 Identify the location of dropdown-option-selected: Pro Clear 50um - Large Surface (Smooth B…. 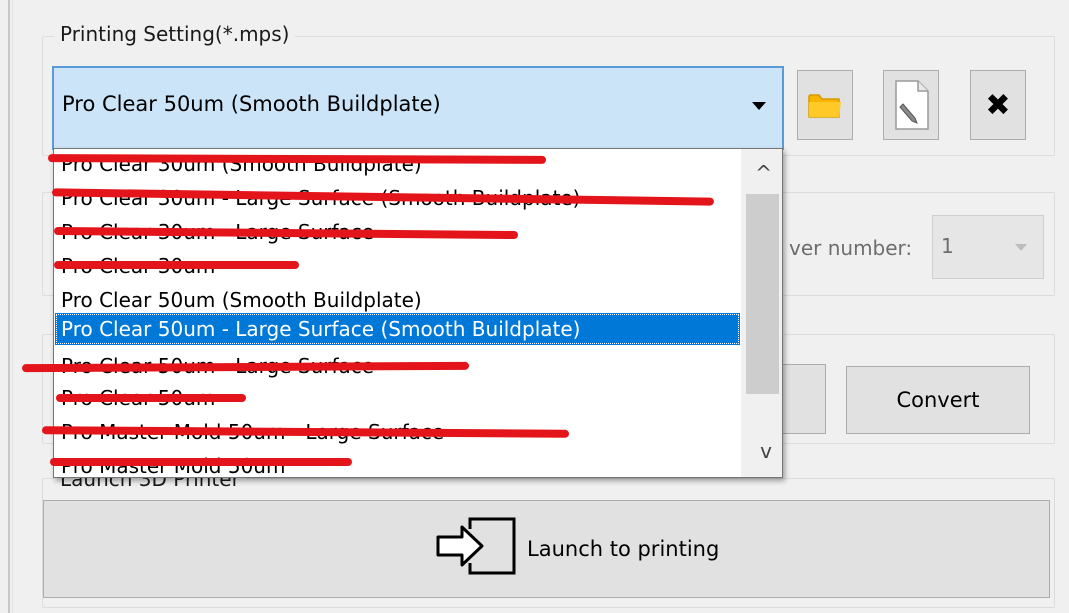
(397, 329).